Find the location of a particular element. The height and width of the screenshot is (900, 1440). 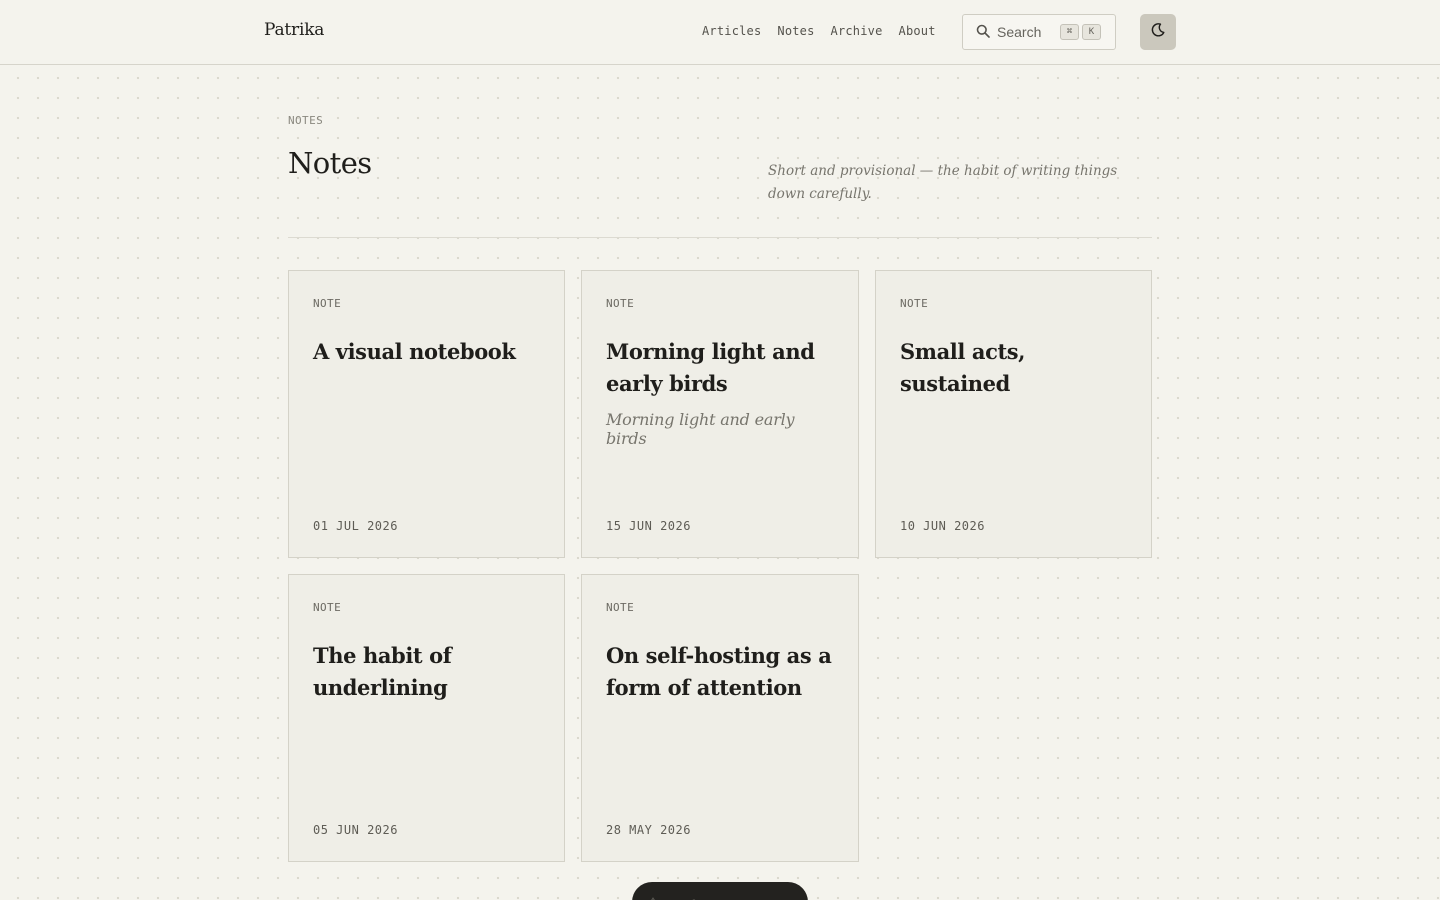

note-date: 28 MAY 2026 is located at coordinates (648, 830).